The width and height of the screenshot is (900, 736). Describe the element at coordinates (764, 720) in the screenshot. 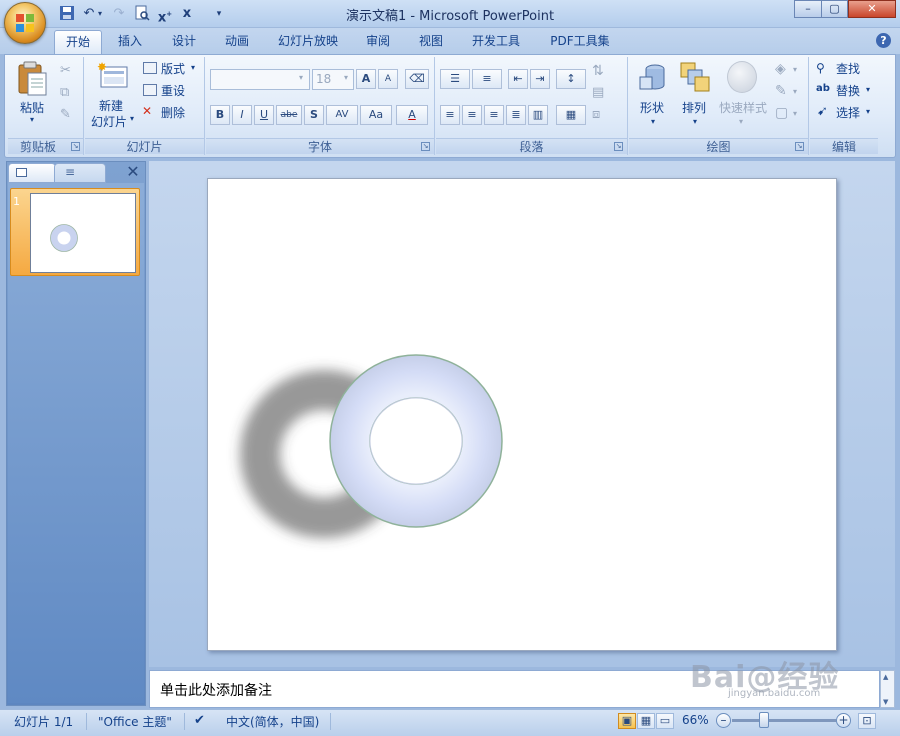

I see `zoom-slider-thumb` at that location.